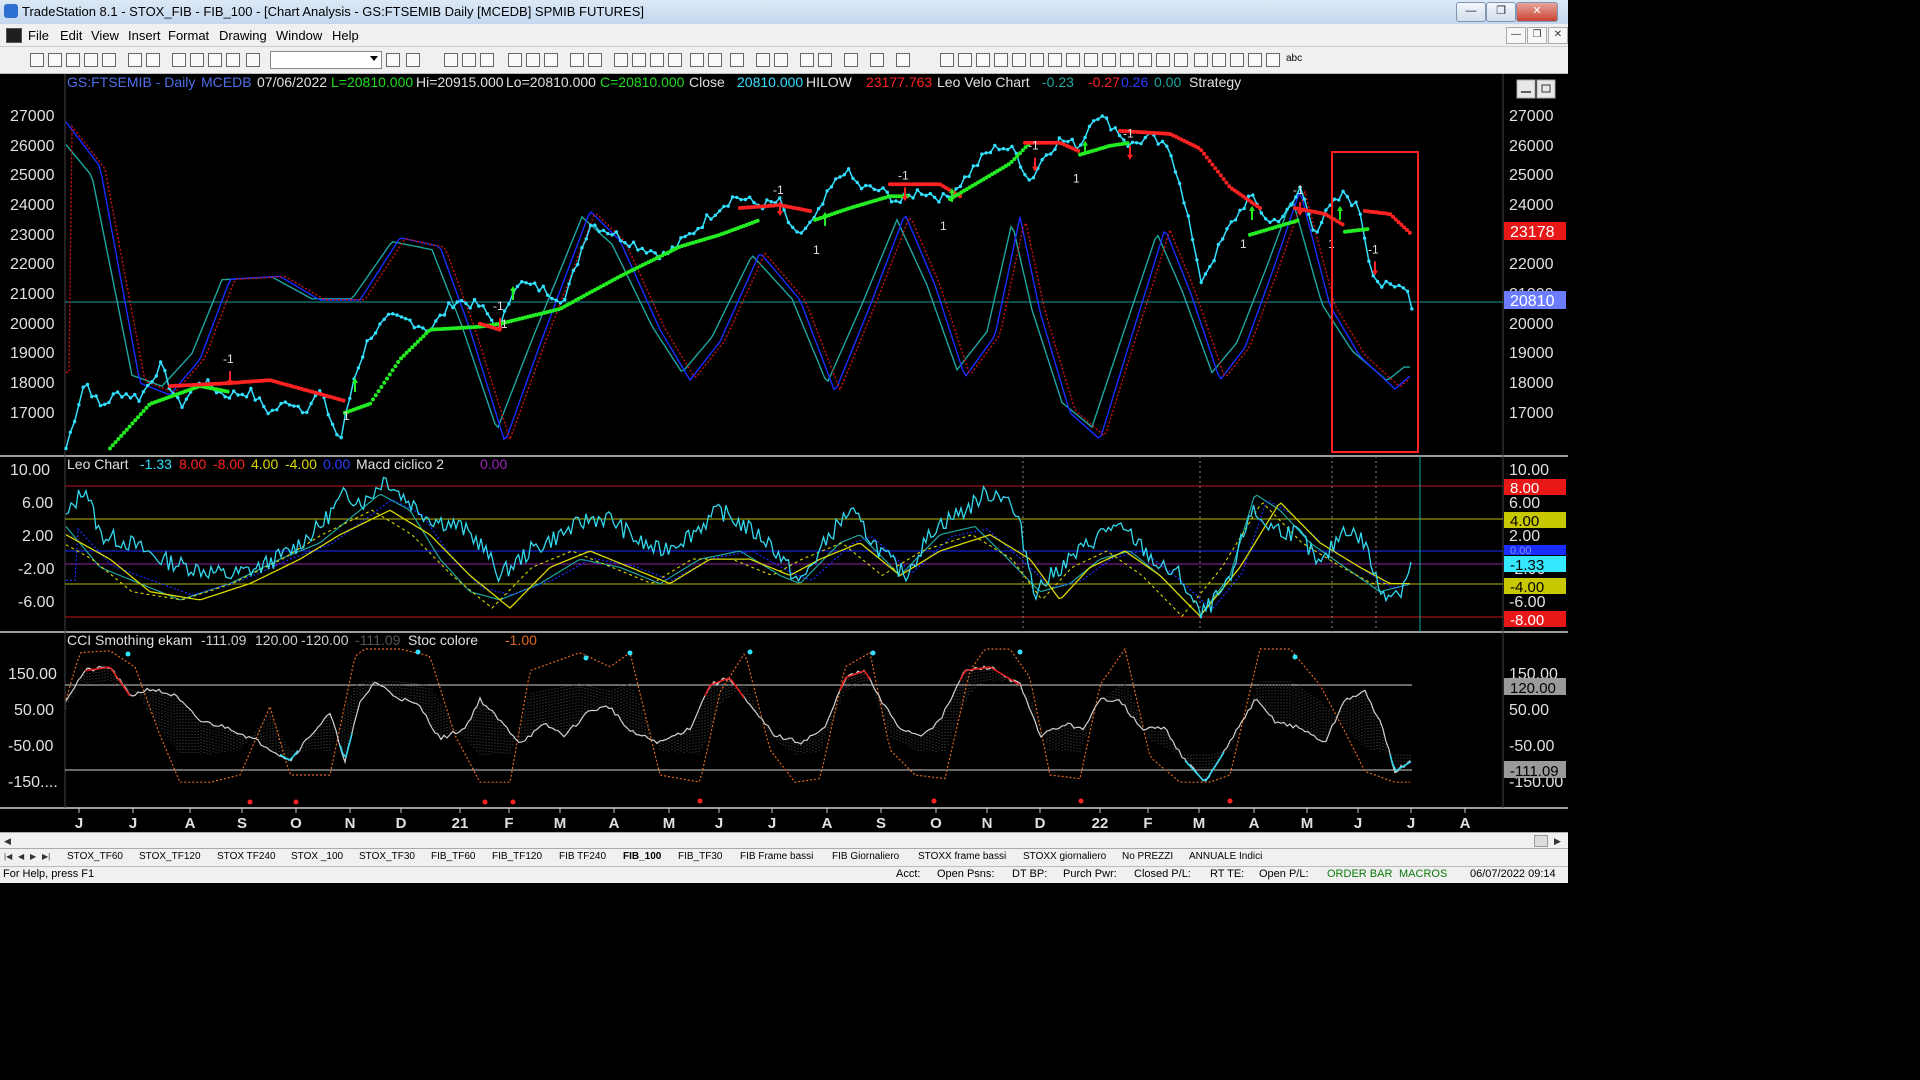 Image resolution: width=1920 pixels, height=1080 pixels. Describe the element at coordinates (715, 60) in the screenshot. I see `space-more-icon` at that location.